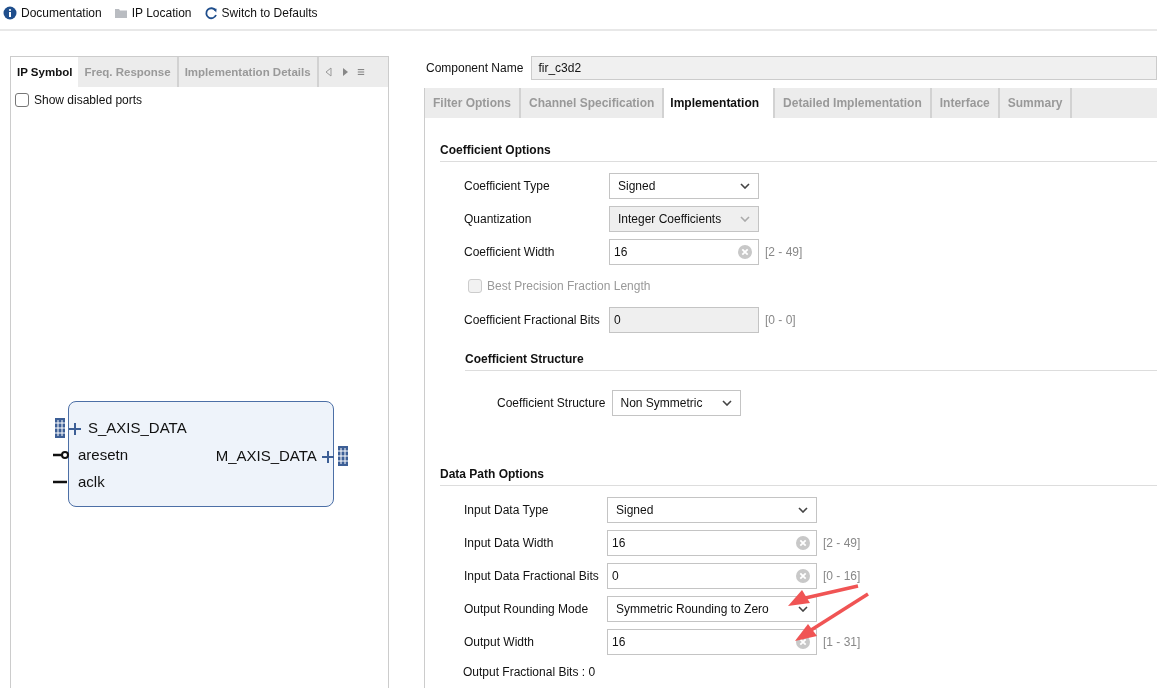 This screenshot has width=1157, height=688. What do you see at coordinates (527, 609) in the screenshot?
I see `field-label: Output Rounding Mode` at bounding box center [527, 609].